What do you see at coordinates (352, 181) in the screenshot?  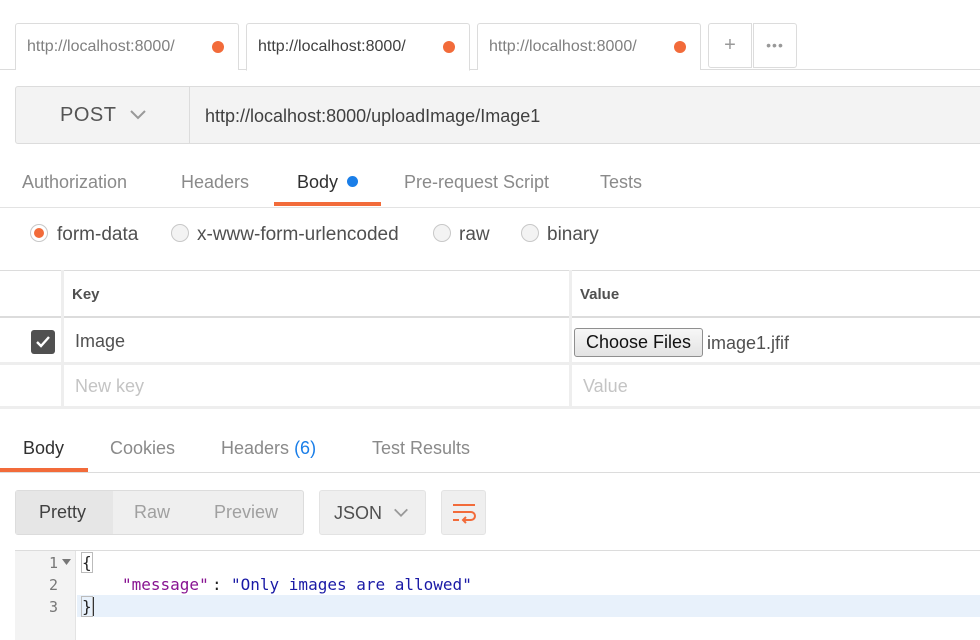 I see `body-indicator-dot-icon` at bounding box center [352, 181].